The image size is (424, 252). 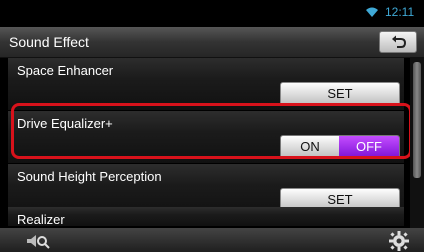 I want to click on scrollbar, so click(x=417, y=143).